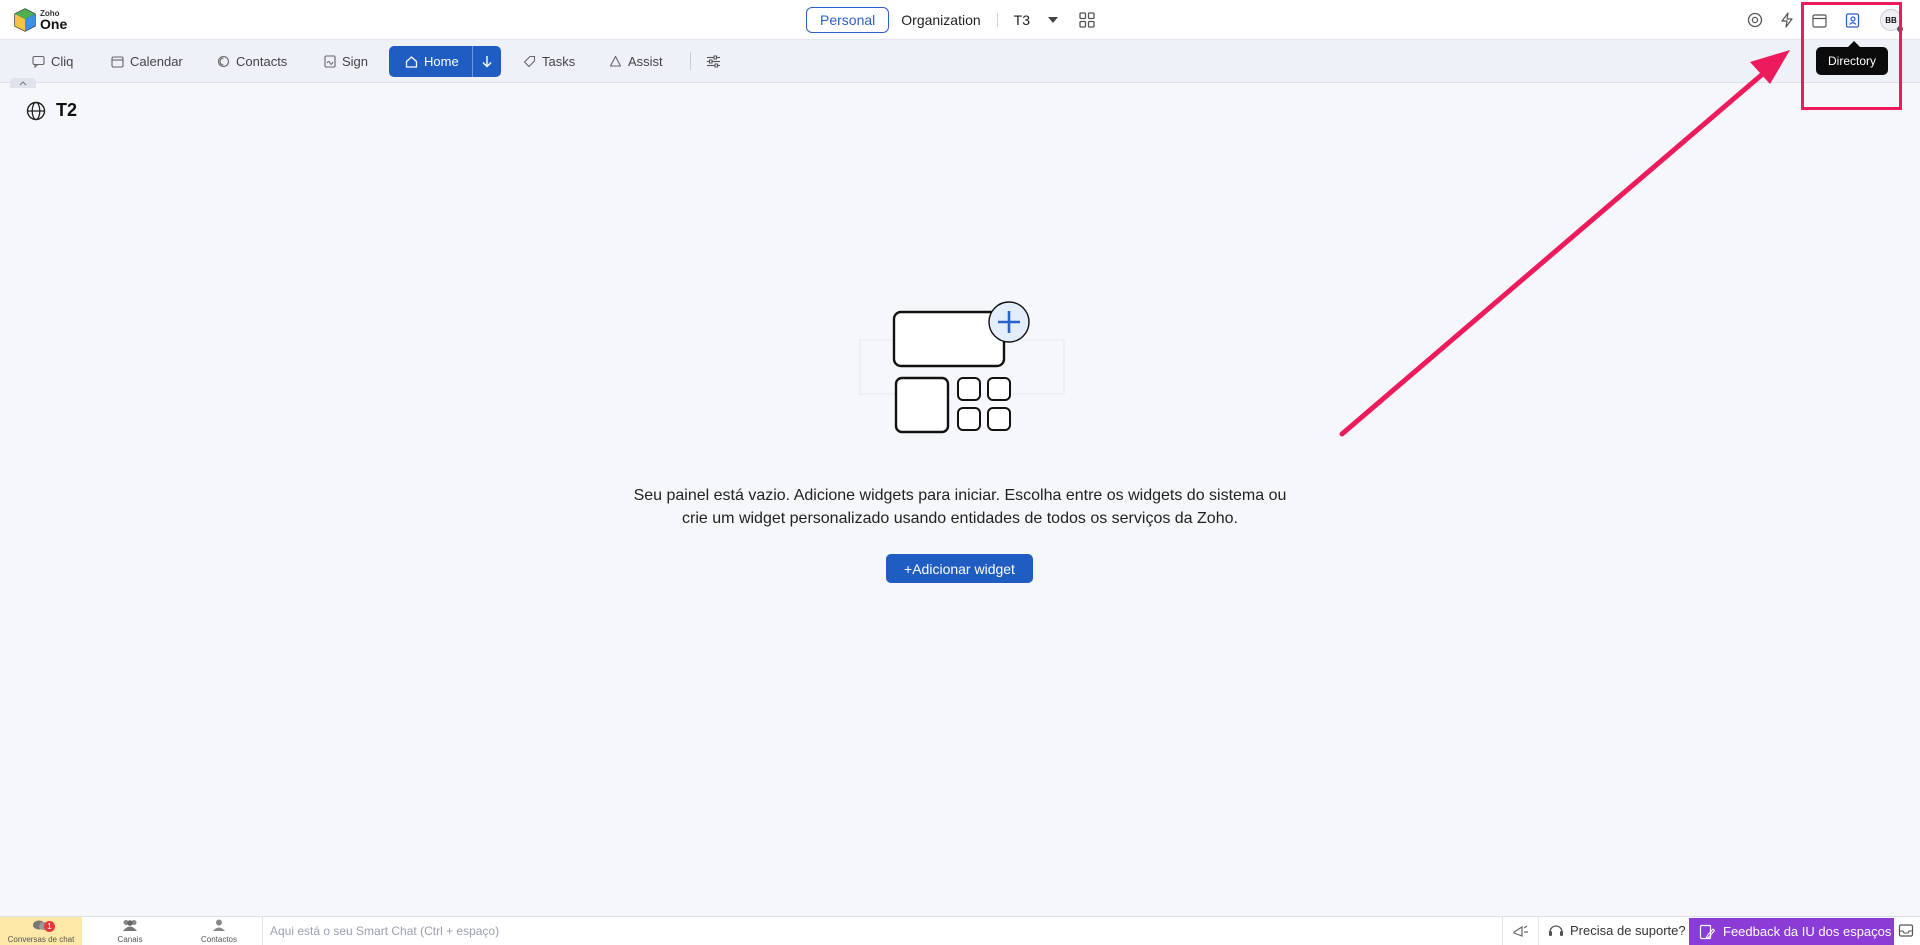 The height and width of the screenshot is (945, 1920). I want to click on contacts-tab: Contactos, so click(219, 931).